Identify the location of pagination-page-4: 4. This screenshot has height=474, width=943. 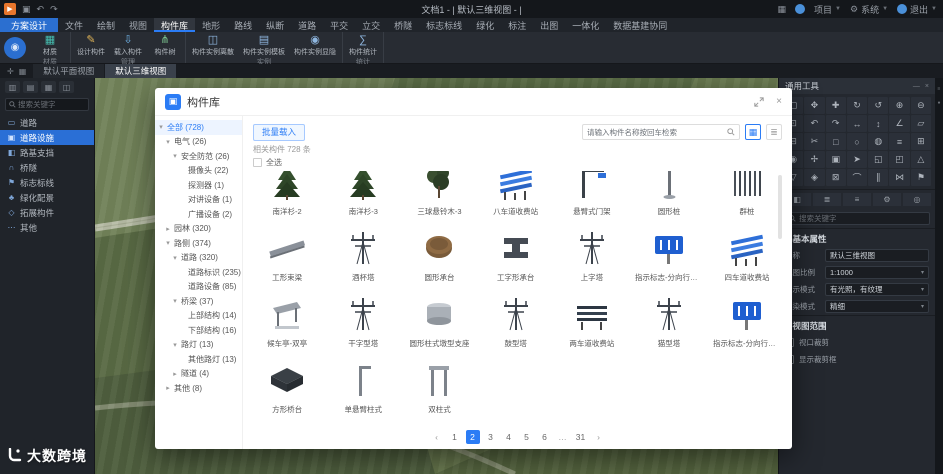
(509, 437).